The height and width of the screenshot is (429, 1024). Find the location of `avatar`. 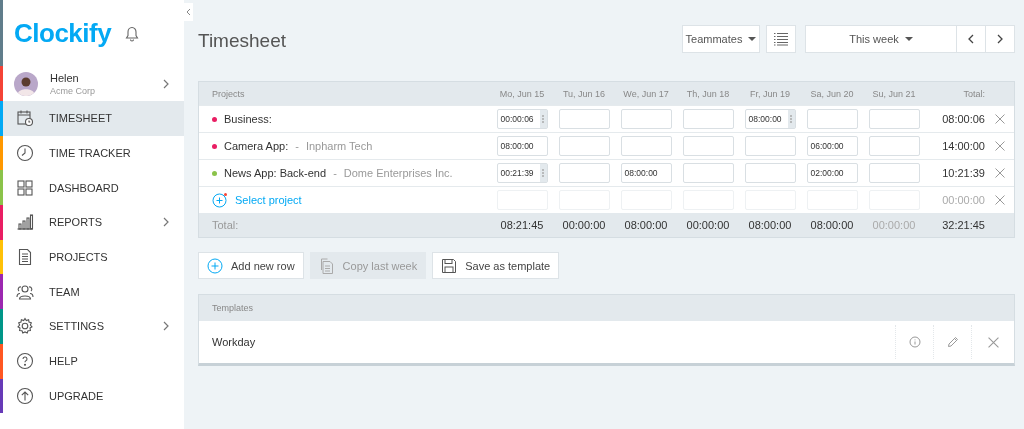

avatar is located at coordinates (26, 83).